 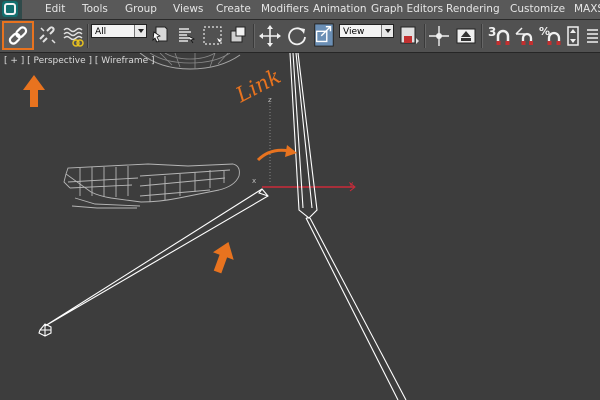 I want to click on main-toolbar: All View 3 %, so click(x=300, y=36).